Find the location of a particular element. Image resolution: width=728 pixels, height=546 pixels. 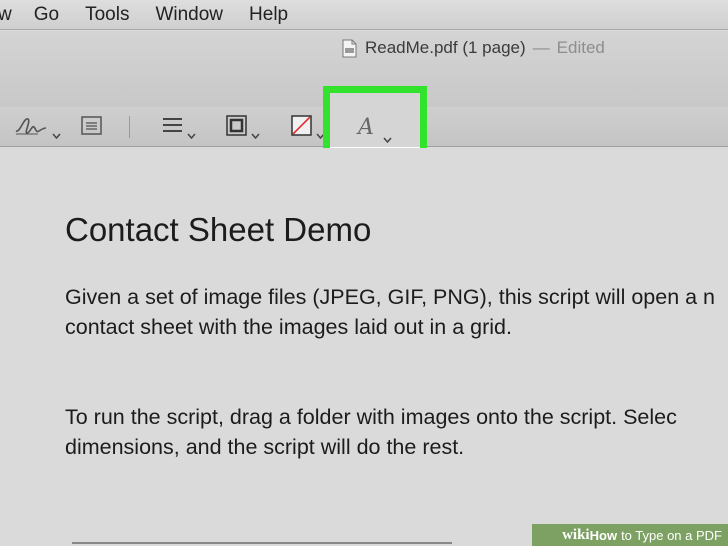

fill-color-tool-button is located at coordinates (308, 127).